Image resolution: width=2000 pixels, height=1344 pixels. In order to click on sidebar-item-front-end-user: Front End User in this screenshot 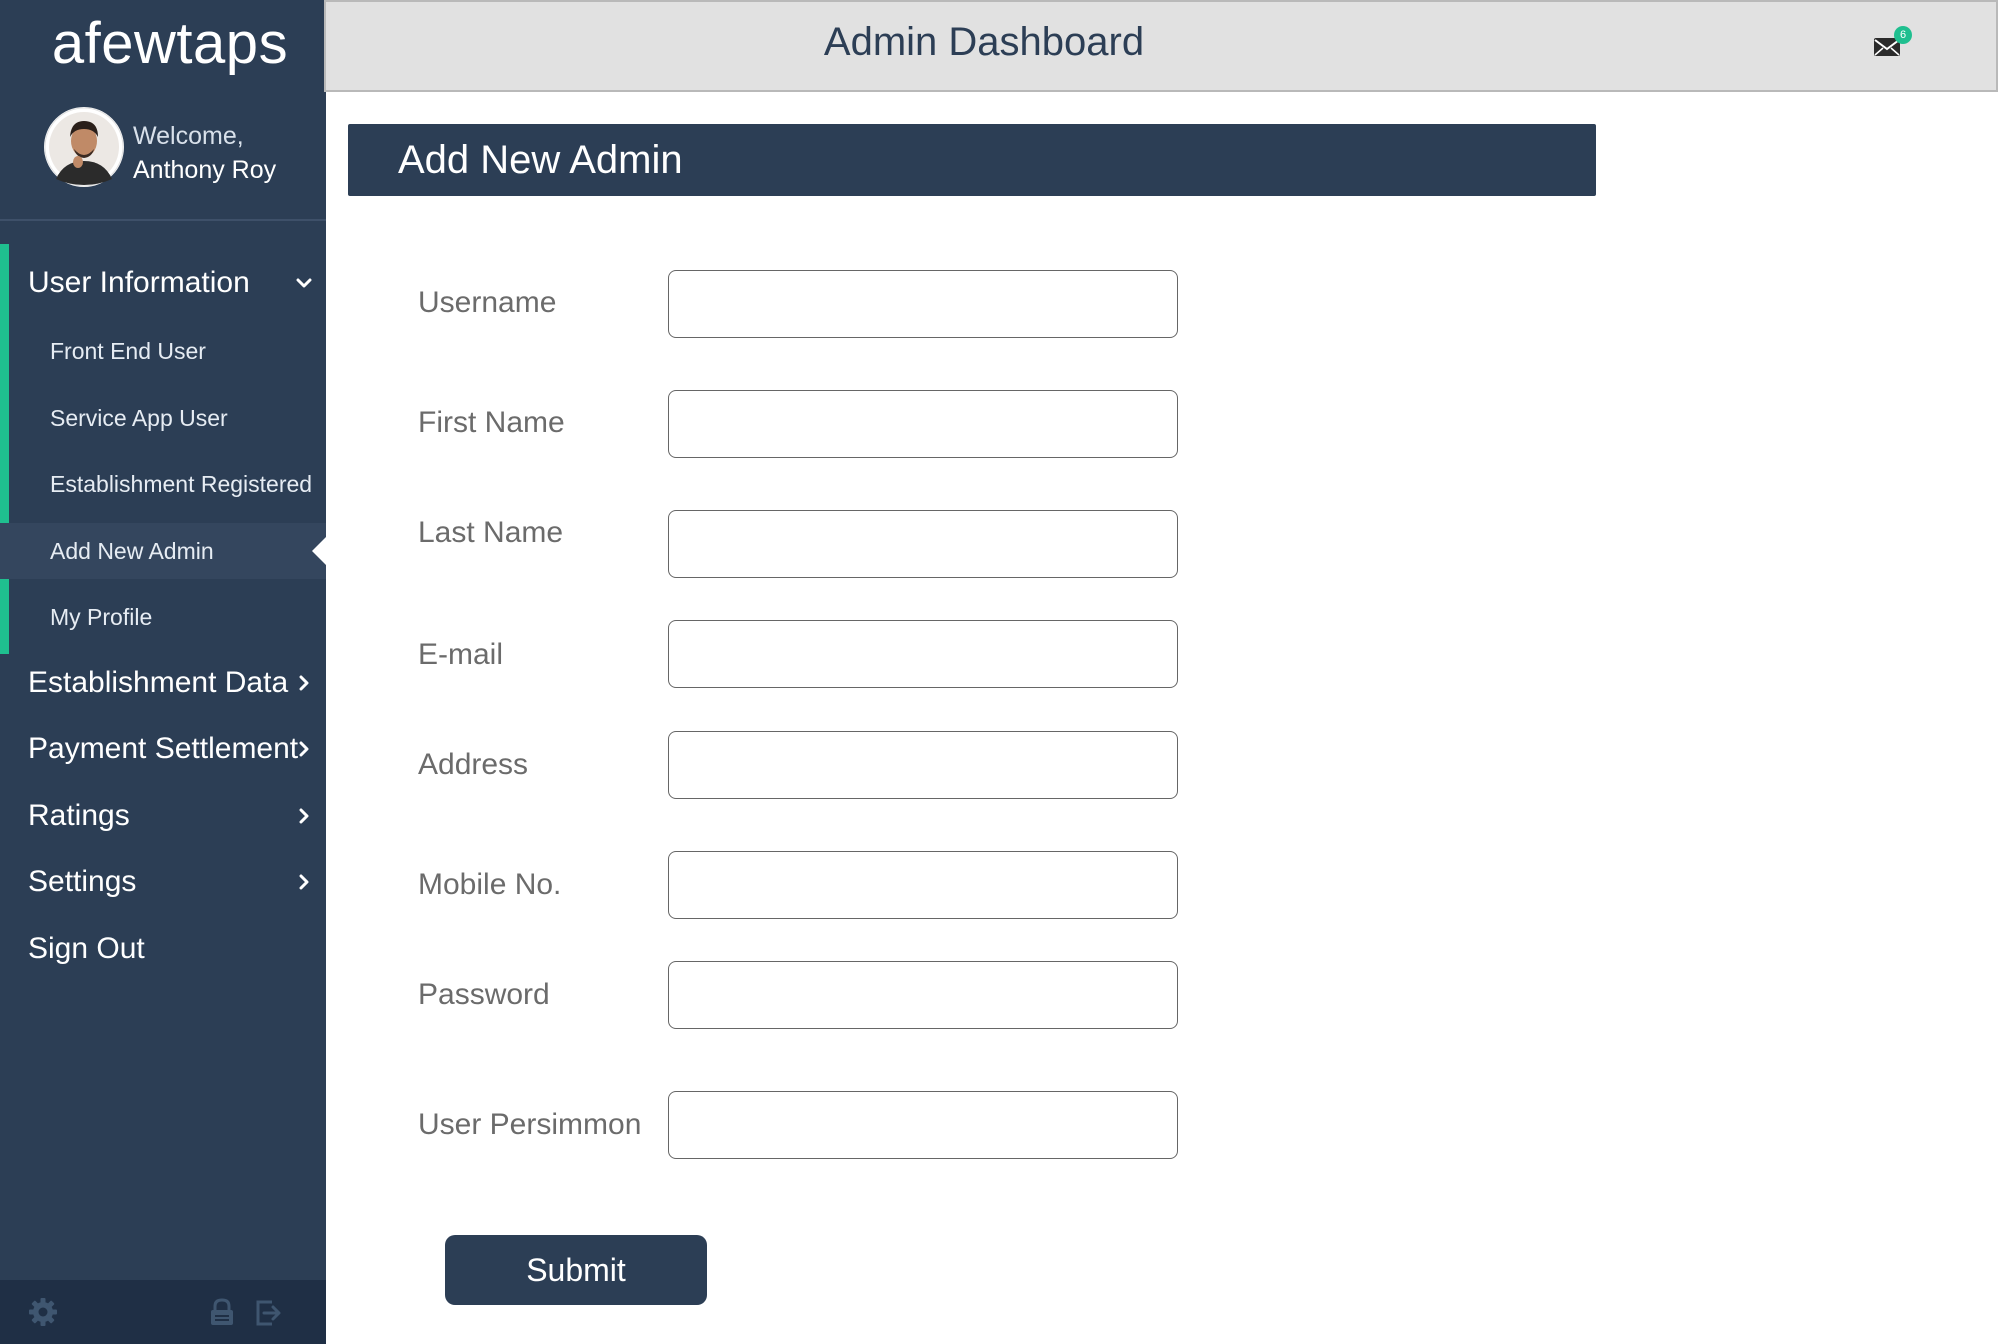, I will do `click(163, 351)`.